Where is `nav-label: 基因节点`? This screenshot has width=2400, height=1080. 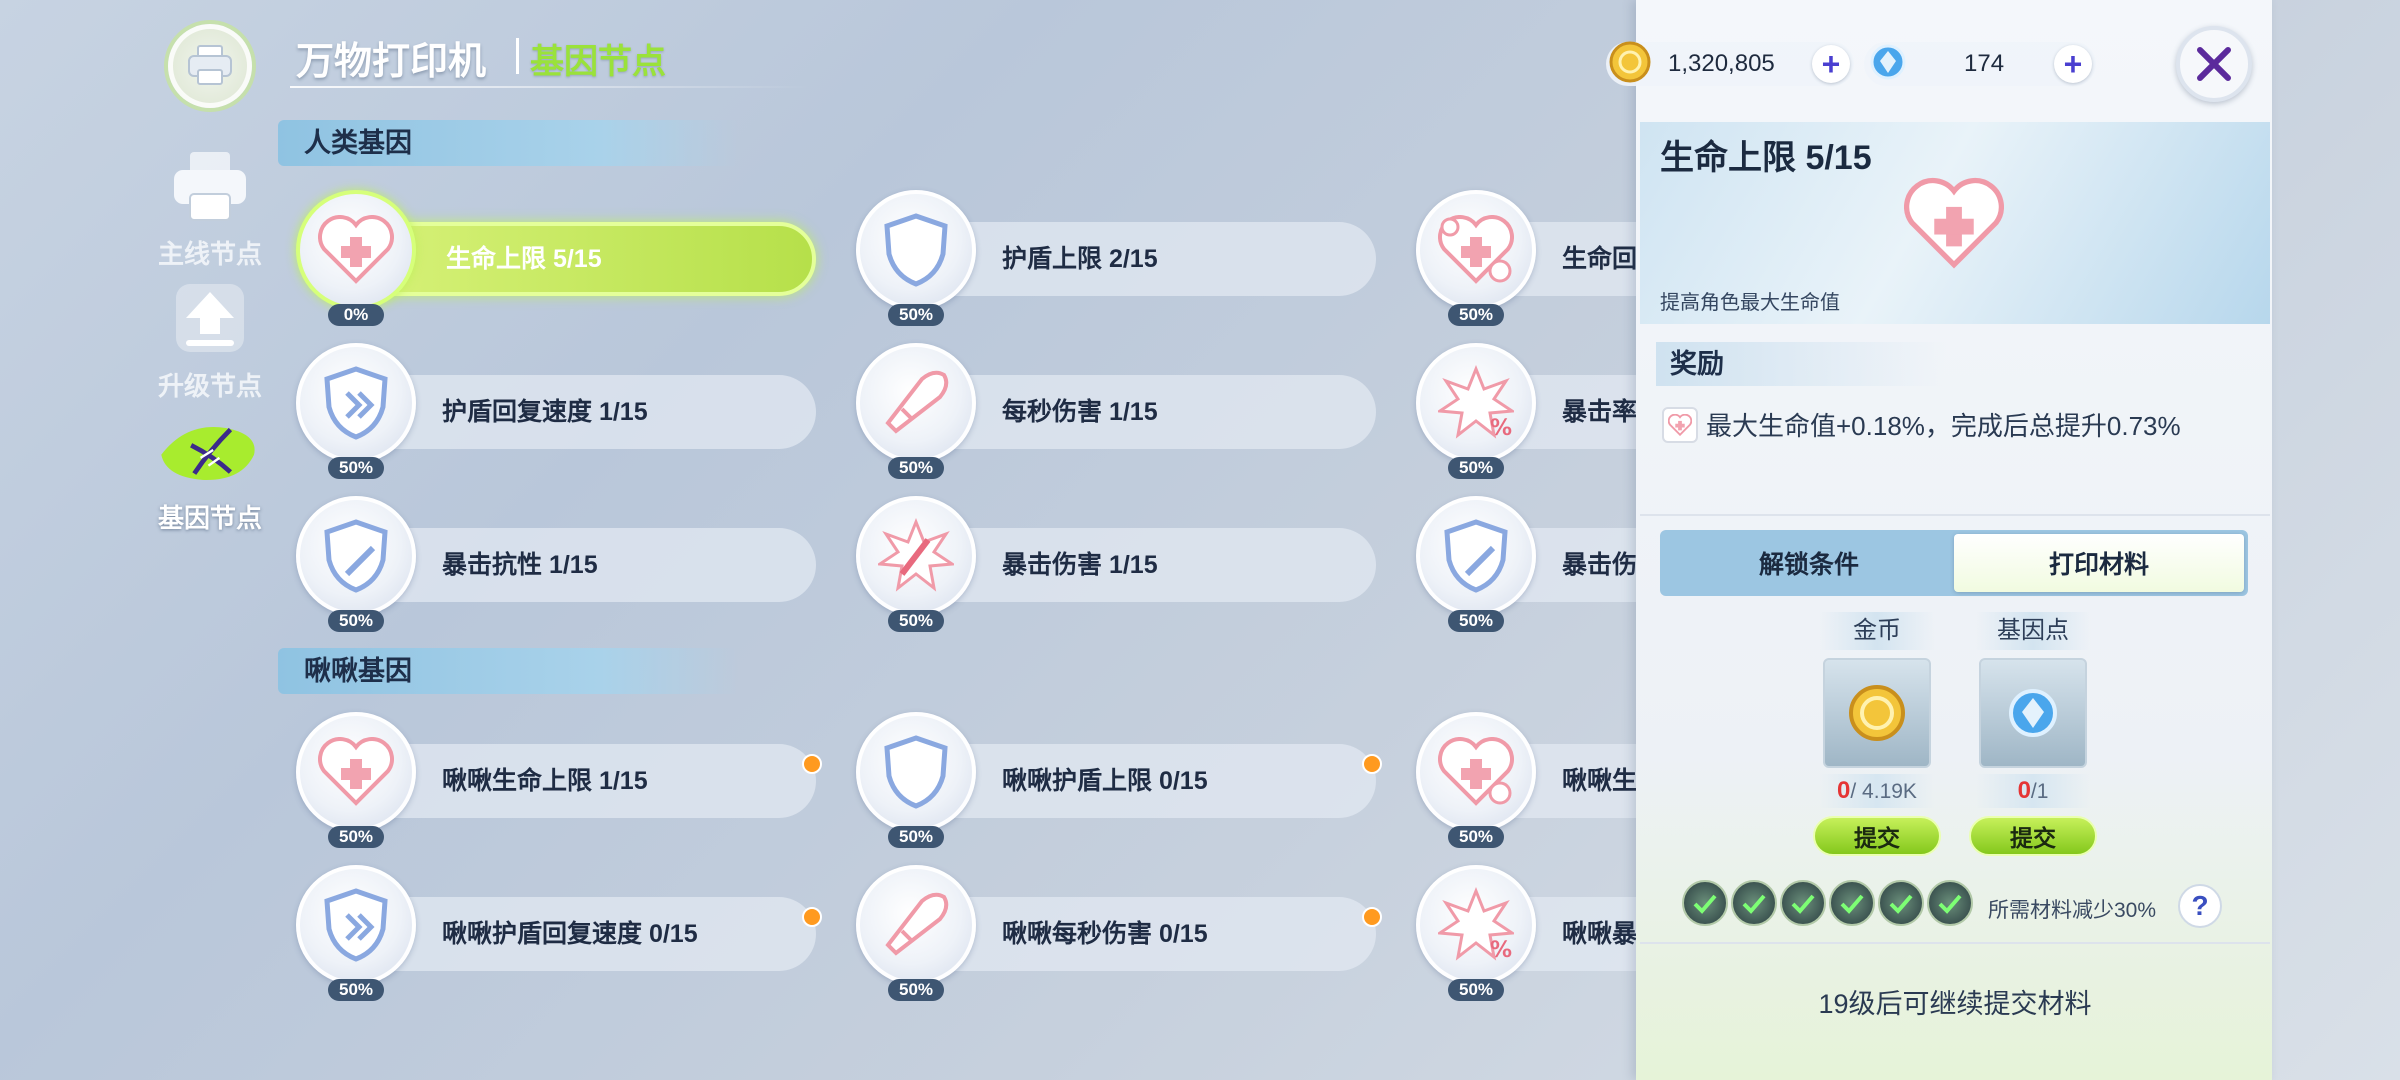 nav-label: 基因节点 is located at coordinates (209, 518).